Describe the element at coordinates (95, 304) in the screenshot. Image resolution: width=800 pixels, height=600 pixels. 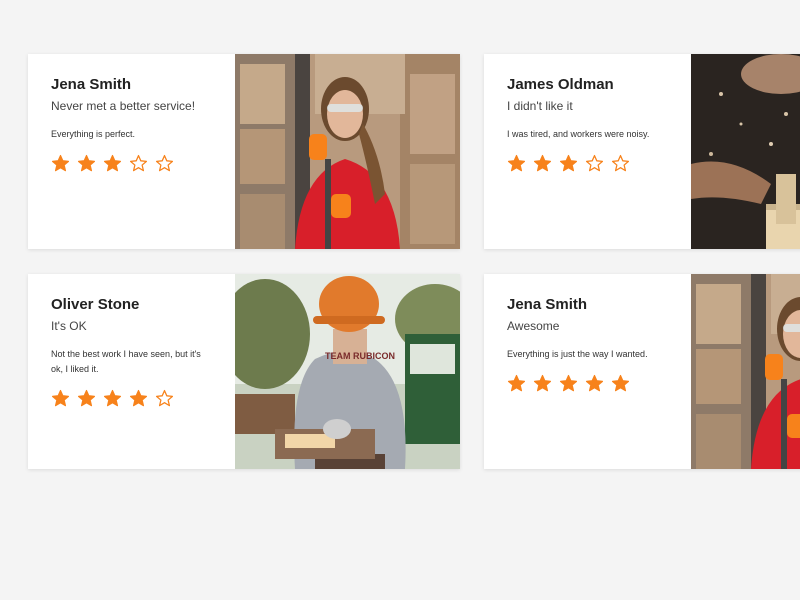
I see `reviewer-name: Oliver Stone` at that location.